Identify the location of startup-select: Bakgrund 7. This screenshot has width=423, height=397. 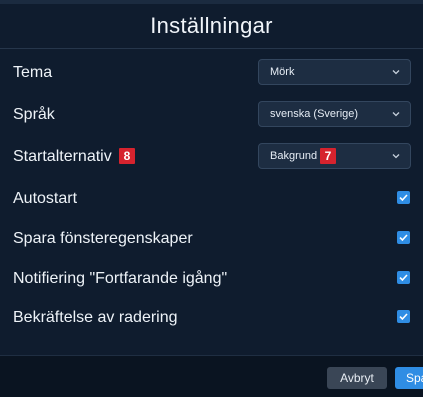
(334, 156).